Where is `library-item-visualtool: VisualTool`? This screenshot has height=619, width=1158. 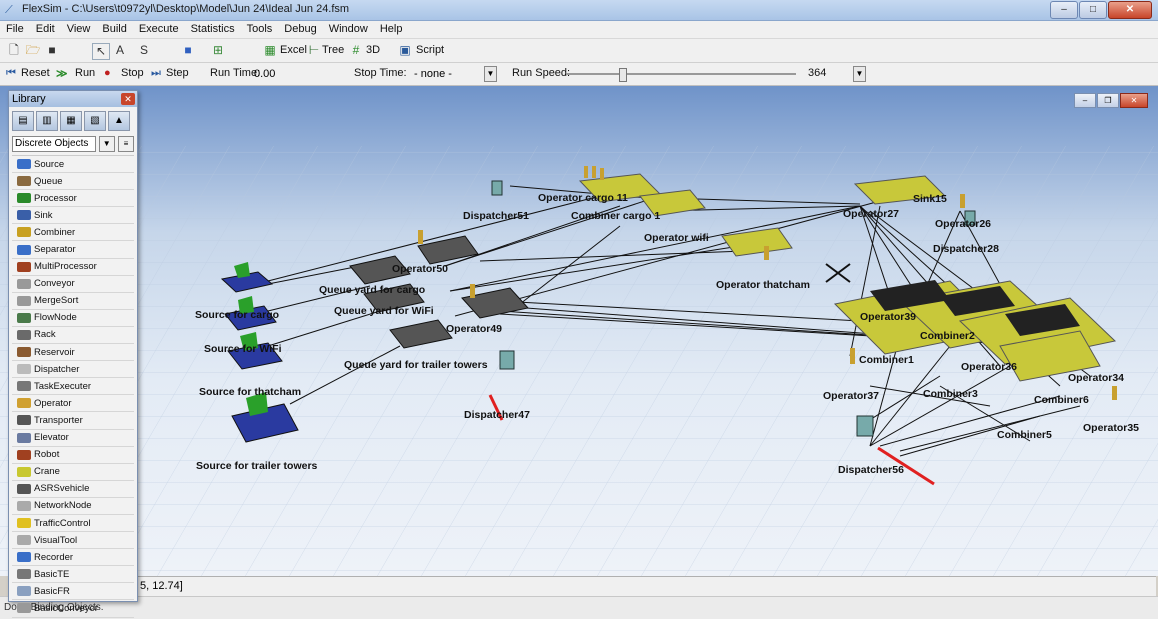
library-item-visualtool: VisualTool is located at coordinates (73, 541).